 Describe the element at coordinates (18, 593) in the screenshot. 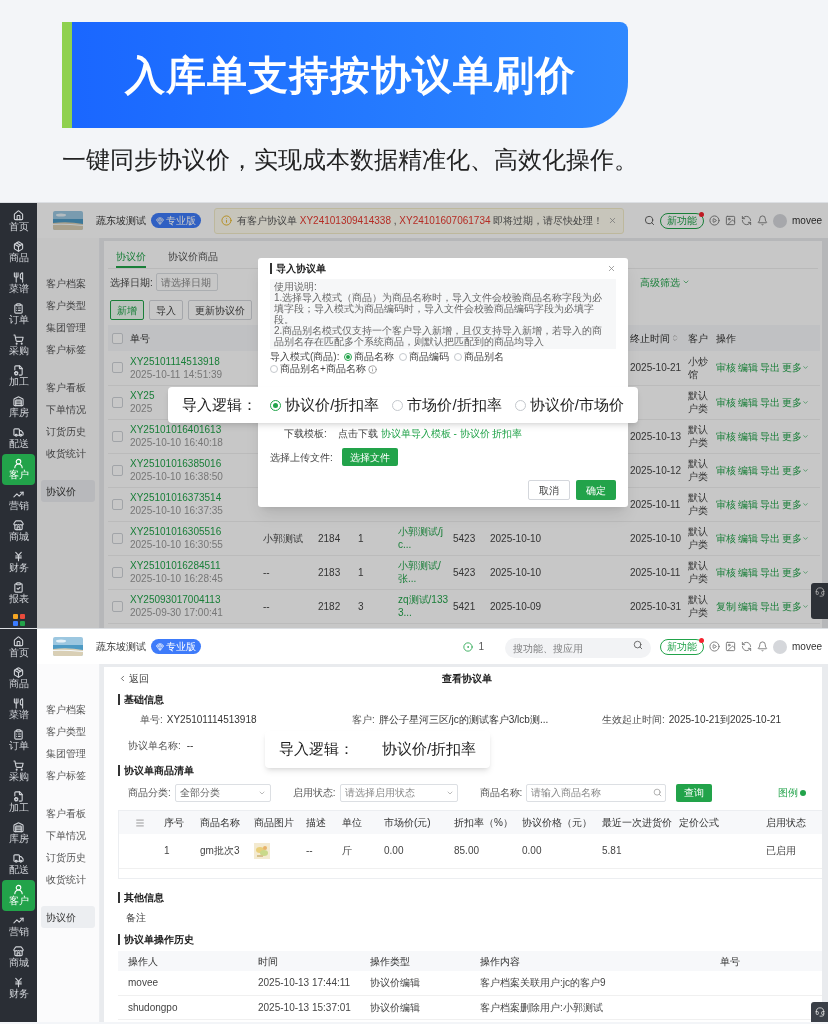

I see `nav-item: 报表` at that location.